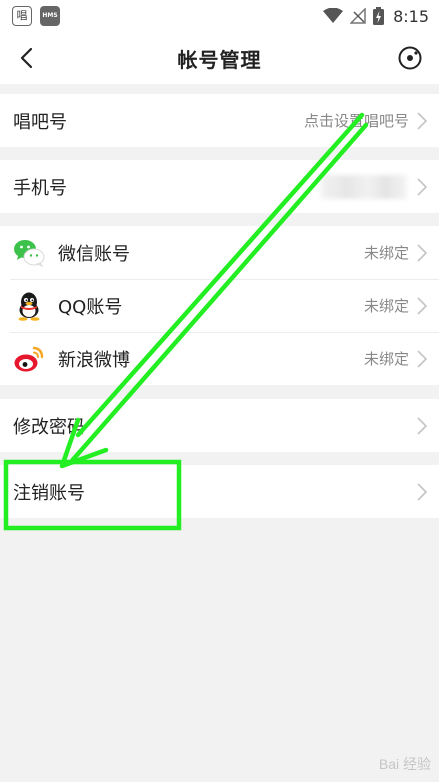 The width and height of the screenshot is (439, 782). I want to click on deactivate-account-row: 注销账号, so click(219, 491).